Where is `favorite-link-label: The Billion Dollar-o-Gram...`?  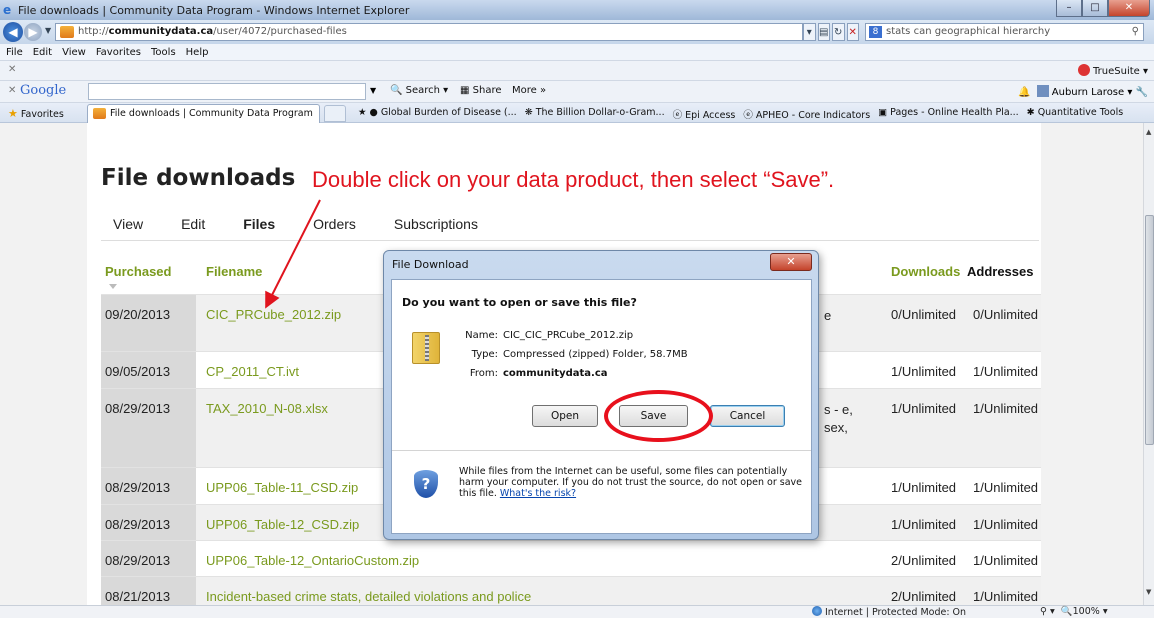
favorite-link-label: The Billion Dollar-o-Gram... is located at coordinates (600, 112).